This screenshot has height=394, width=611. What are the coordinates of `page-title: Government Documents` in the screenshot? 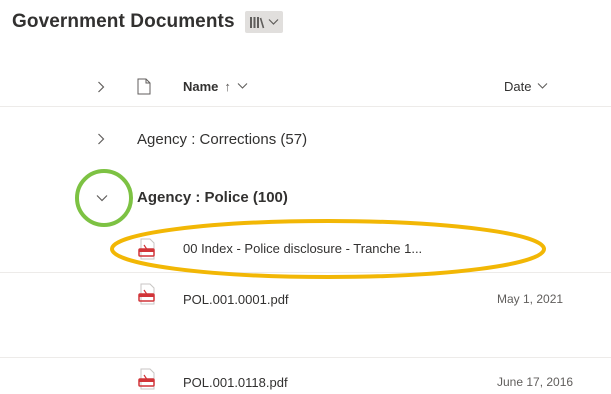 It's located at (123, 21).